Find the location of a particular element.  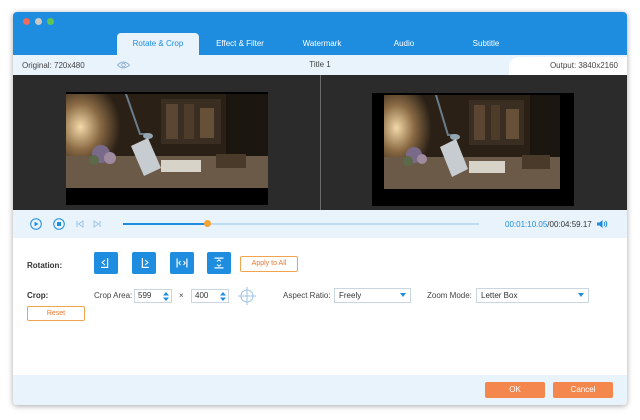

video-frame-original is located at coordinates (167, 141).